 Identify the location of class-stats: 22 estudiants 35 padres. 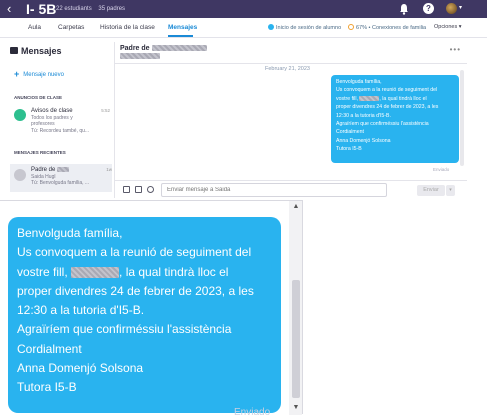
(93, 9).